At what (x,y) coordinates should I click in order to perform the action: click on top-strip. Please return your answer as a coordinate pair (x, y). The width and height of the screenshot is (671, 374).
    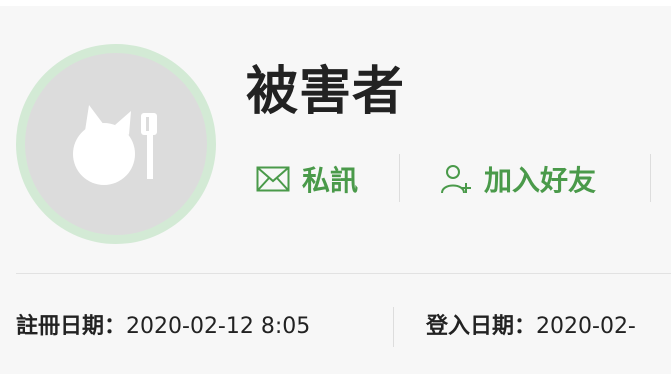
    Looking at the image, I should click on (335, 3).